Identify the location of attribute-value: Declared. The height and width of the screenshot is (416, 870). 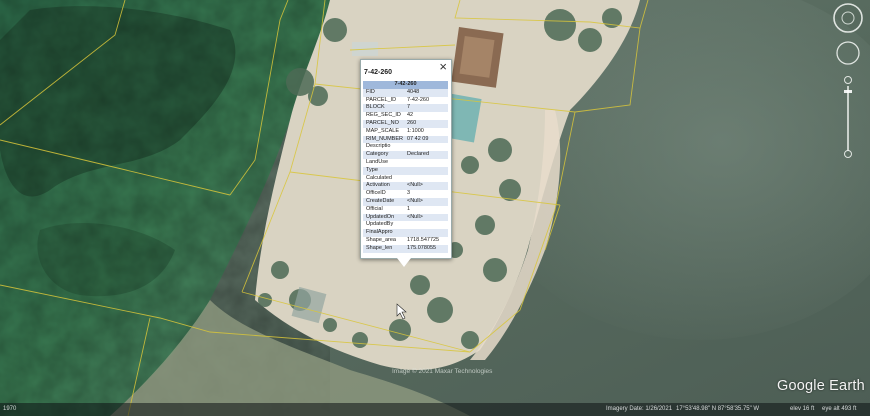
(426, 155).